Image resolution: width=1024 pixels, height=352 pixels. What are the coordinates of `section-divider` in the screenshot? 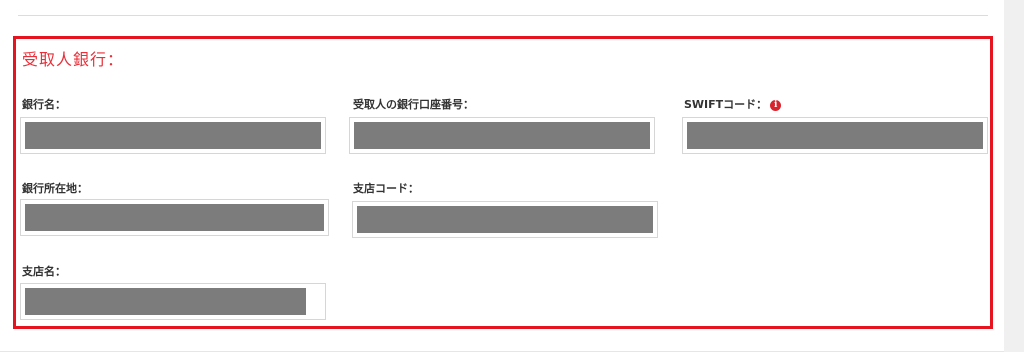 It's located at (503, 15).